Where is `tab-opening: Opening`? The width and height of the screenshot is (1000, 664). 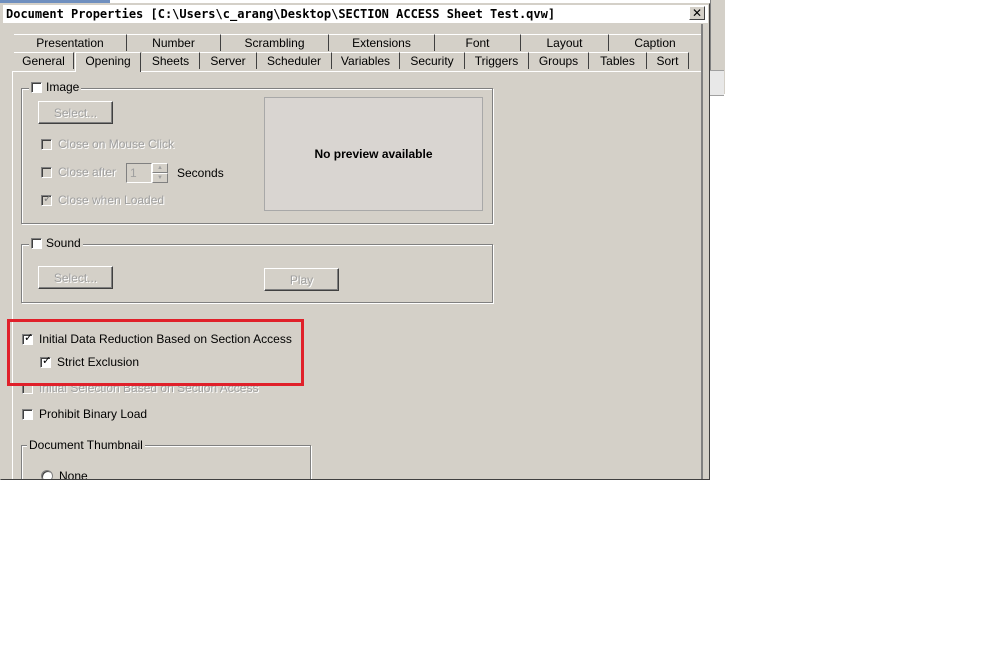 tab-opening: Opening is located at coordinates (108, 62).